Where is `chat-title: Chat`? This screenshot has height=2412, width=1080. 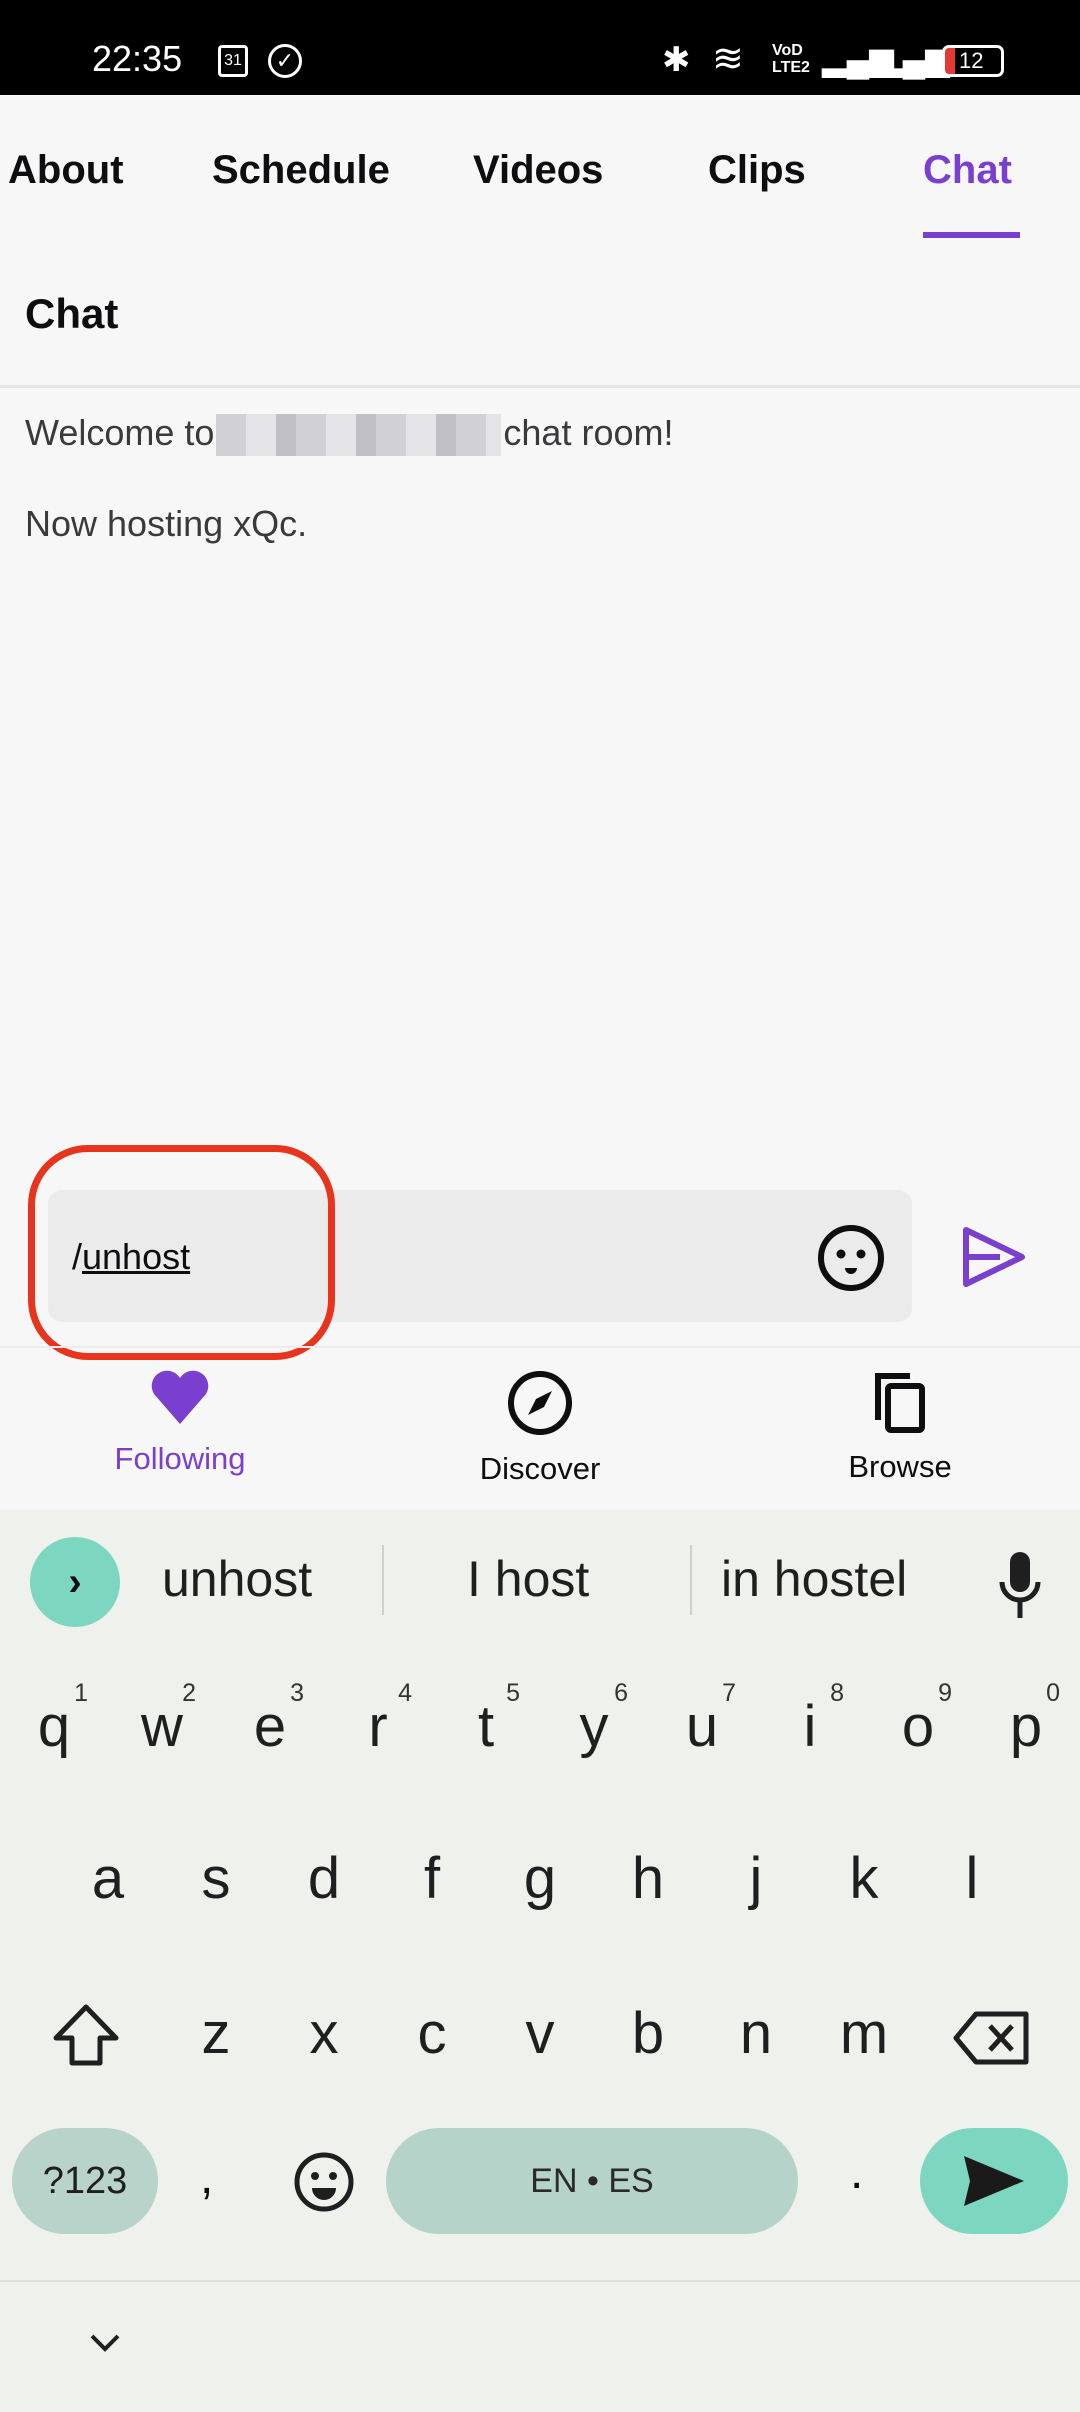
chat-title: Chat is located at coordinates (72, 313).